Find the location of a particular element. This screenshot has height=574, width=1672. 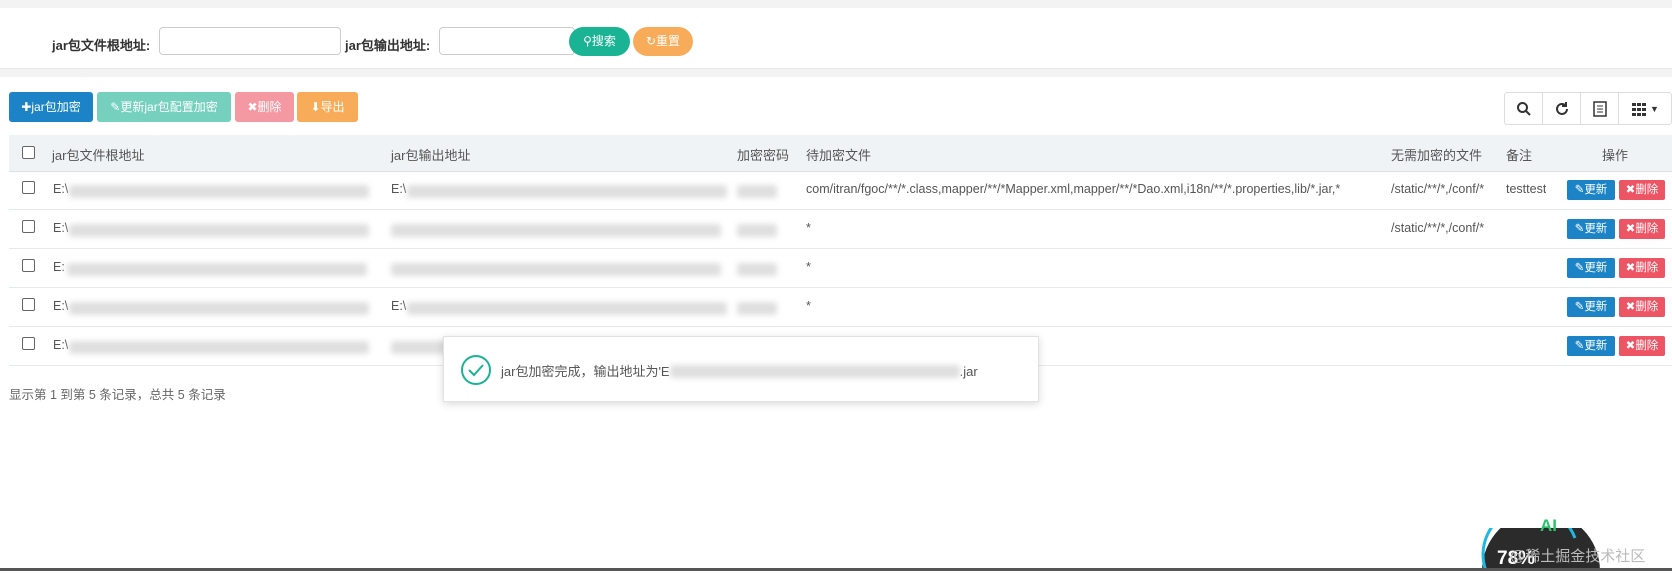

col-files: 待加密文件 is located at coordinates (839, 155).